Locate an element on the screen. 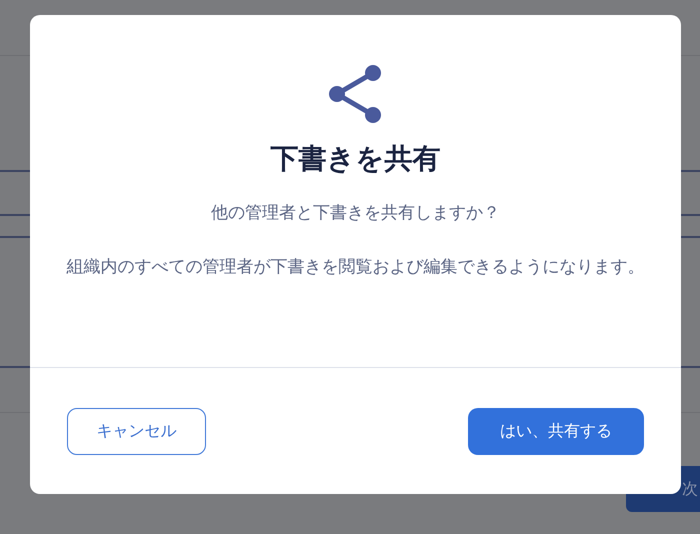 The image size is (700, 534). dialog-question: 他の管理者と下書きを共有しますか？ is located at coordinates (355, 213).